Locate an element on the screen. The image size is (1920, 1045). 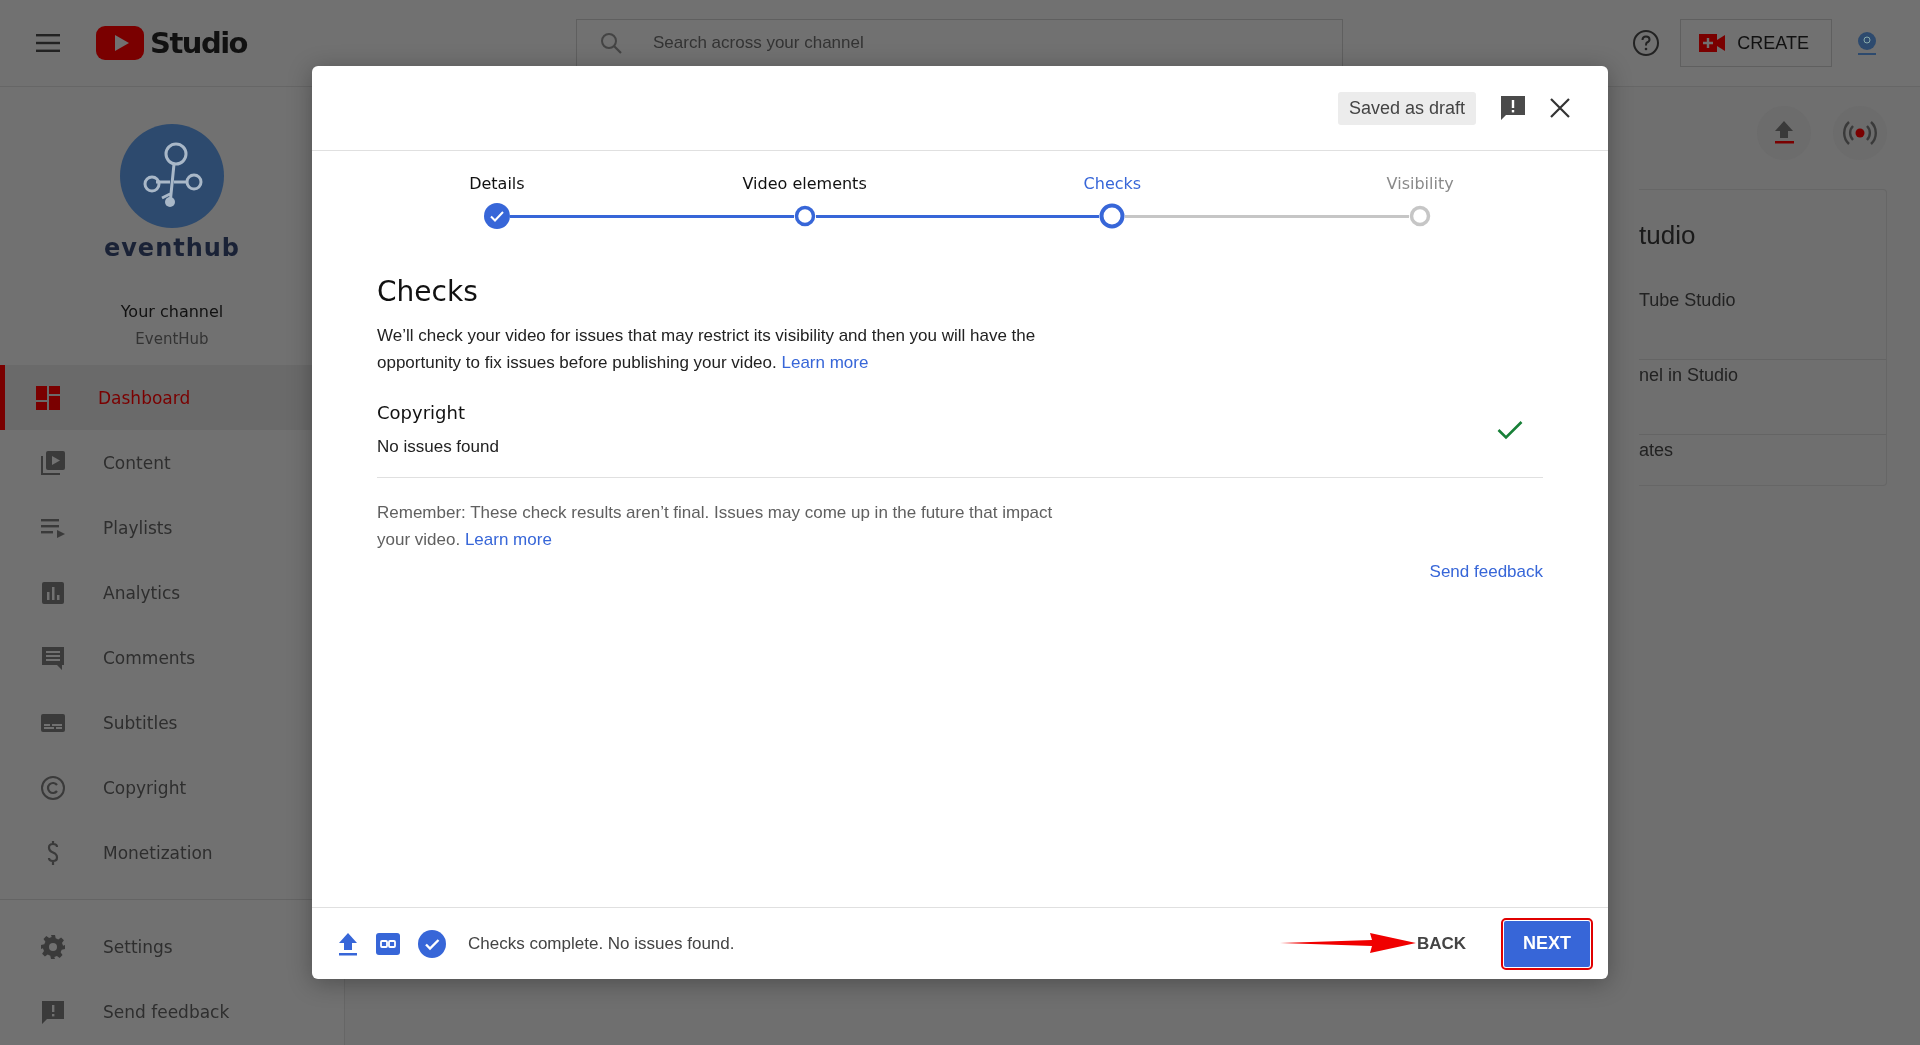
card-item: nel in Studio is located at coordinates (1762, 397).